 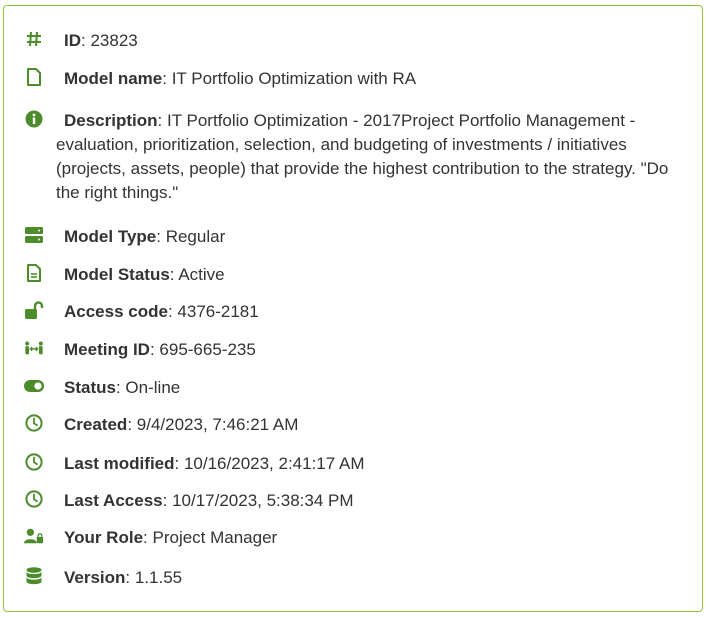 I want to click on field-value: IT Portfolio Optimization with RA, so click(x=294, y=78).